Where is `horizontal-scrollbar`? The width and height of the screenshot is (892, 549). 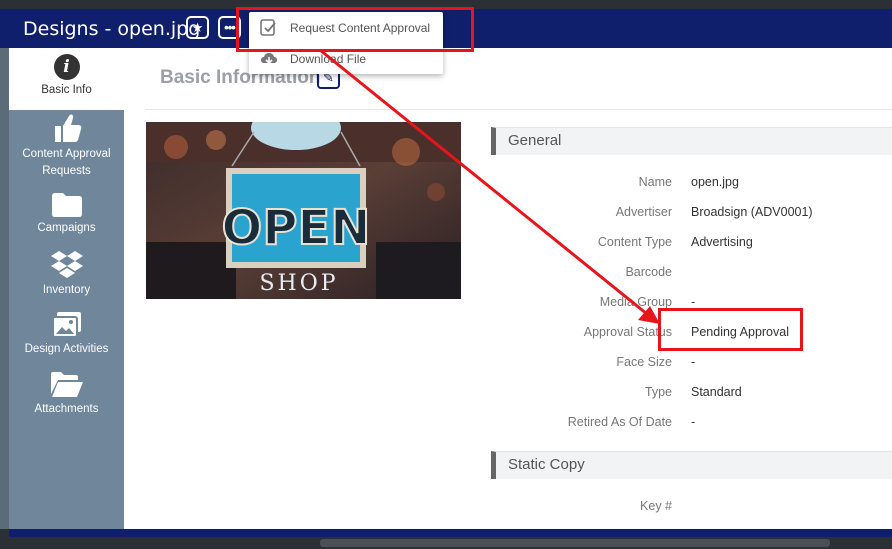
horizontal-scrollbar is located at coordinates (575, 543).